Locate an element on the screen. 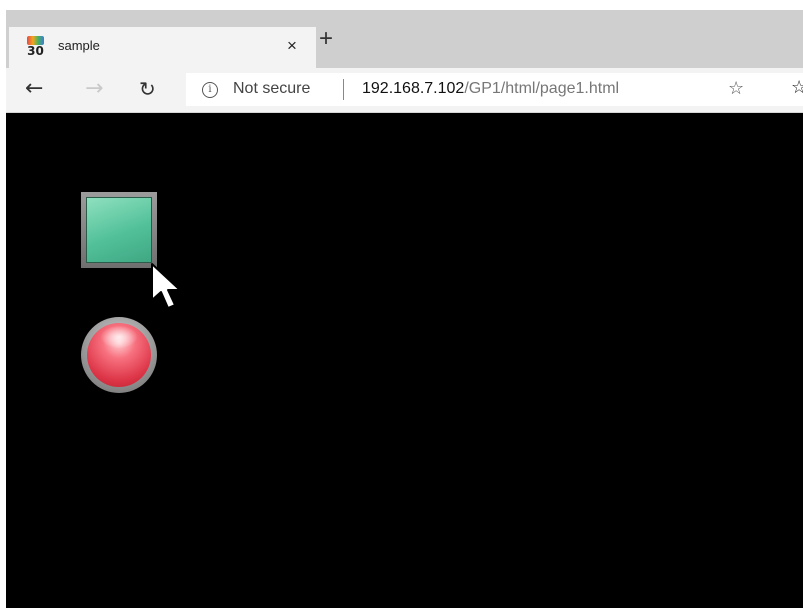 This screenshot has height=608, width=803. square-button-face is located at coordinates (119, 230).